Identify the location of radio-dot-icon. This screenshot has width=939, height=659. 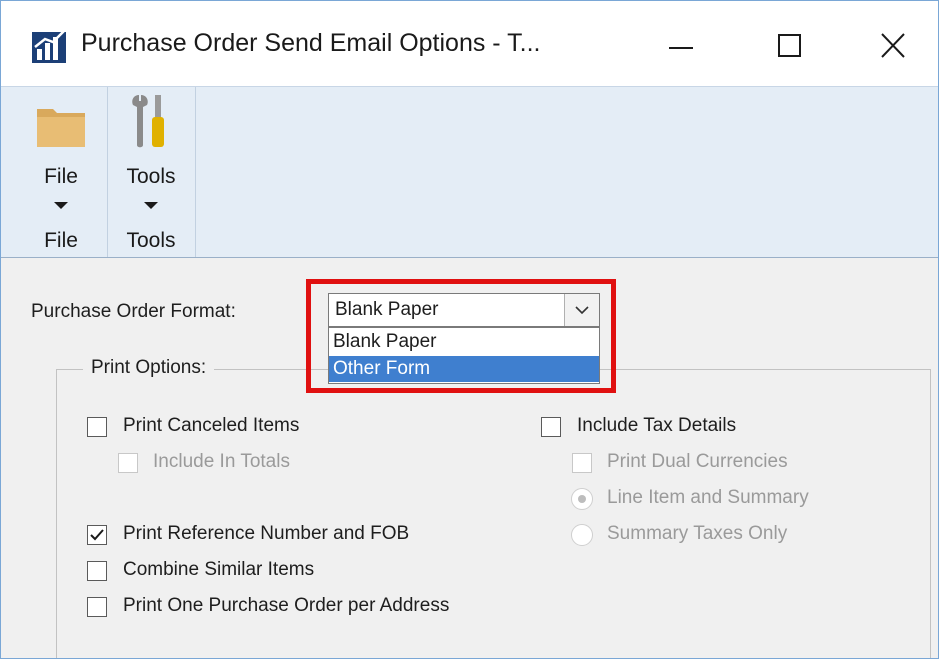
(582, 499).